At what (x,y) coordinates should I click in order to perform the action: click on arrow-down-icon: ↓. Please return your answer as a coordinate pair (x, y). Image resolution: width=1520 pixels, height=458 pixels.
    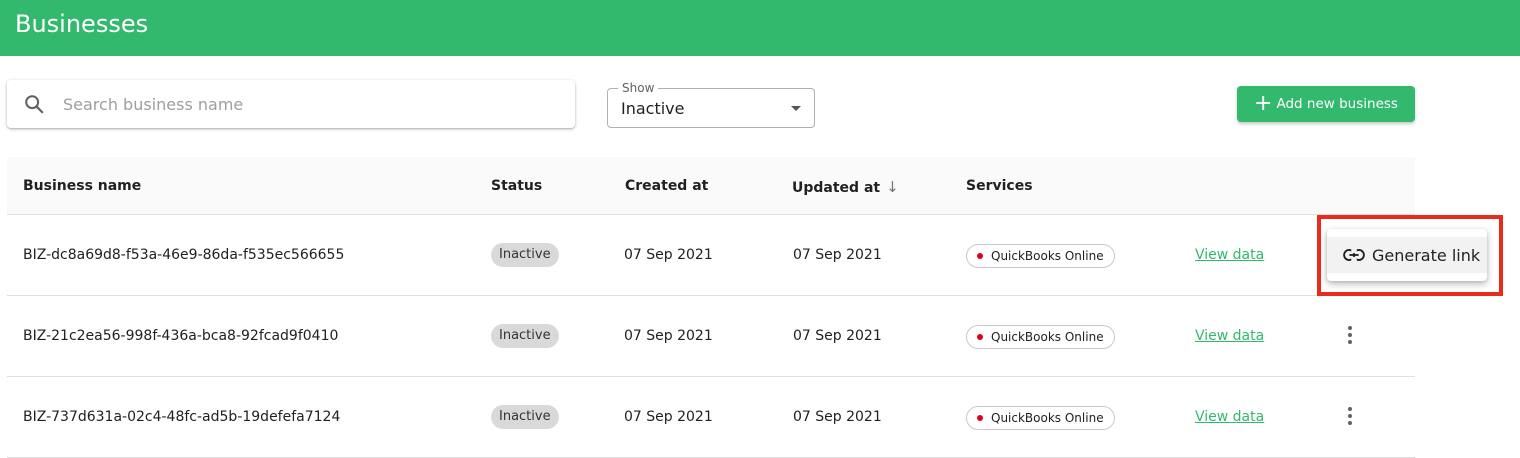
    Looking at the image, I should click on (892, 187).